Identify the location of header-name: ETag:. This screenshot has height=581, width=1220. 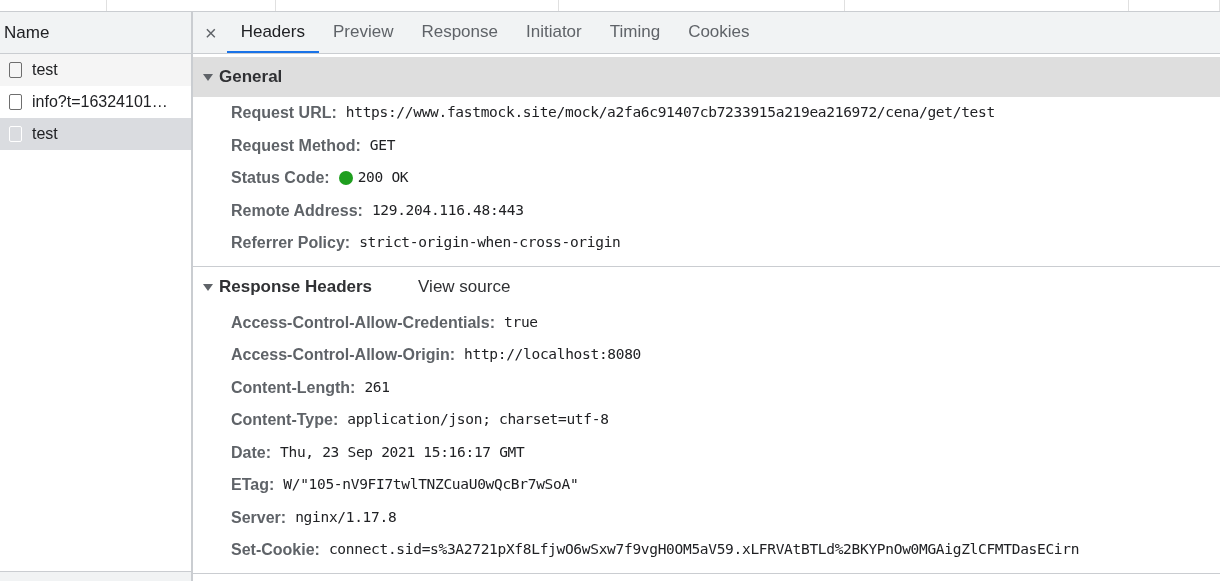
(253, 485).